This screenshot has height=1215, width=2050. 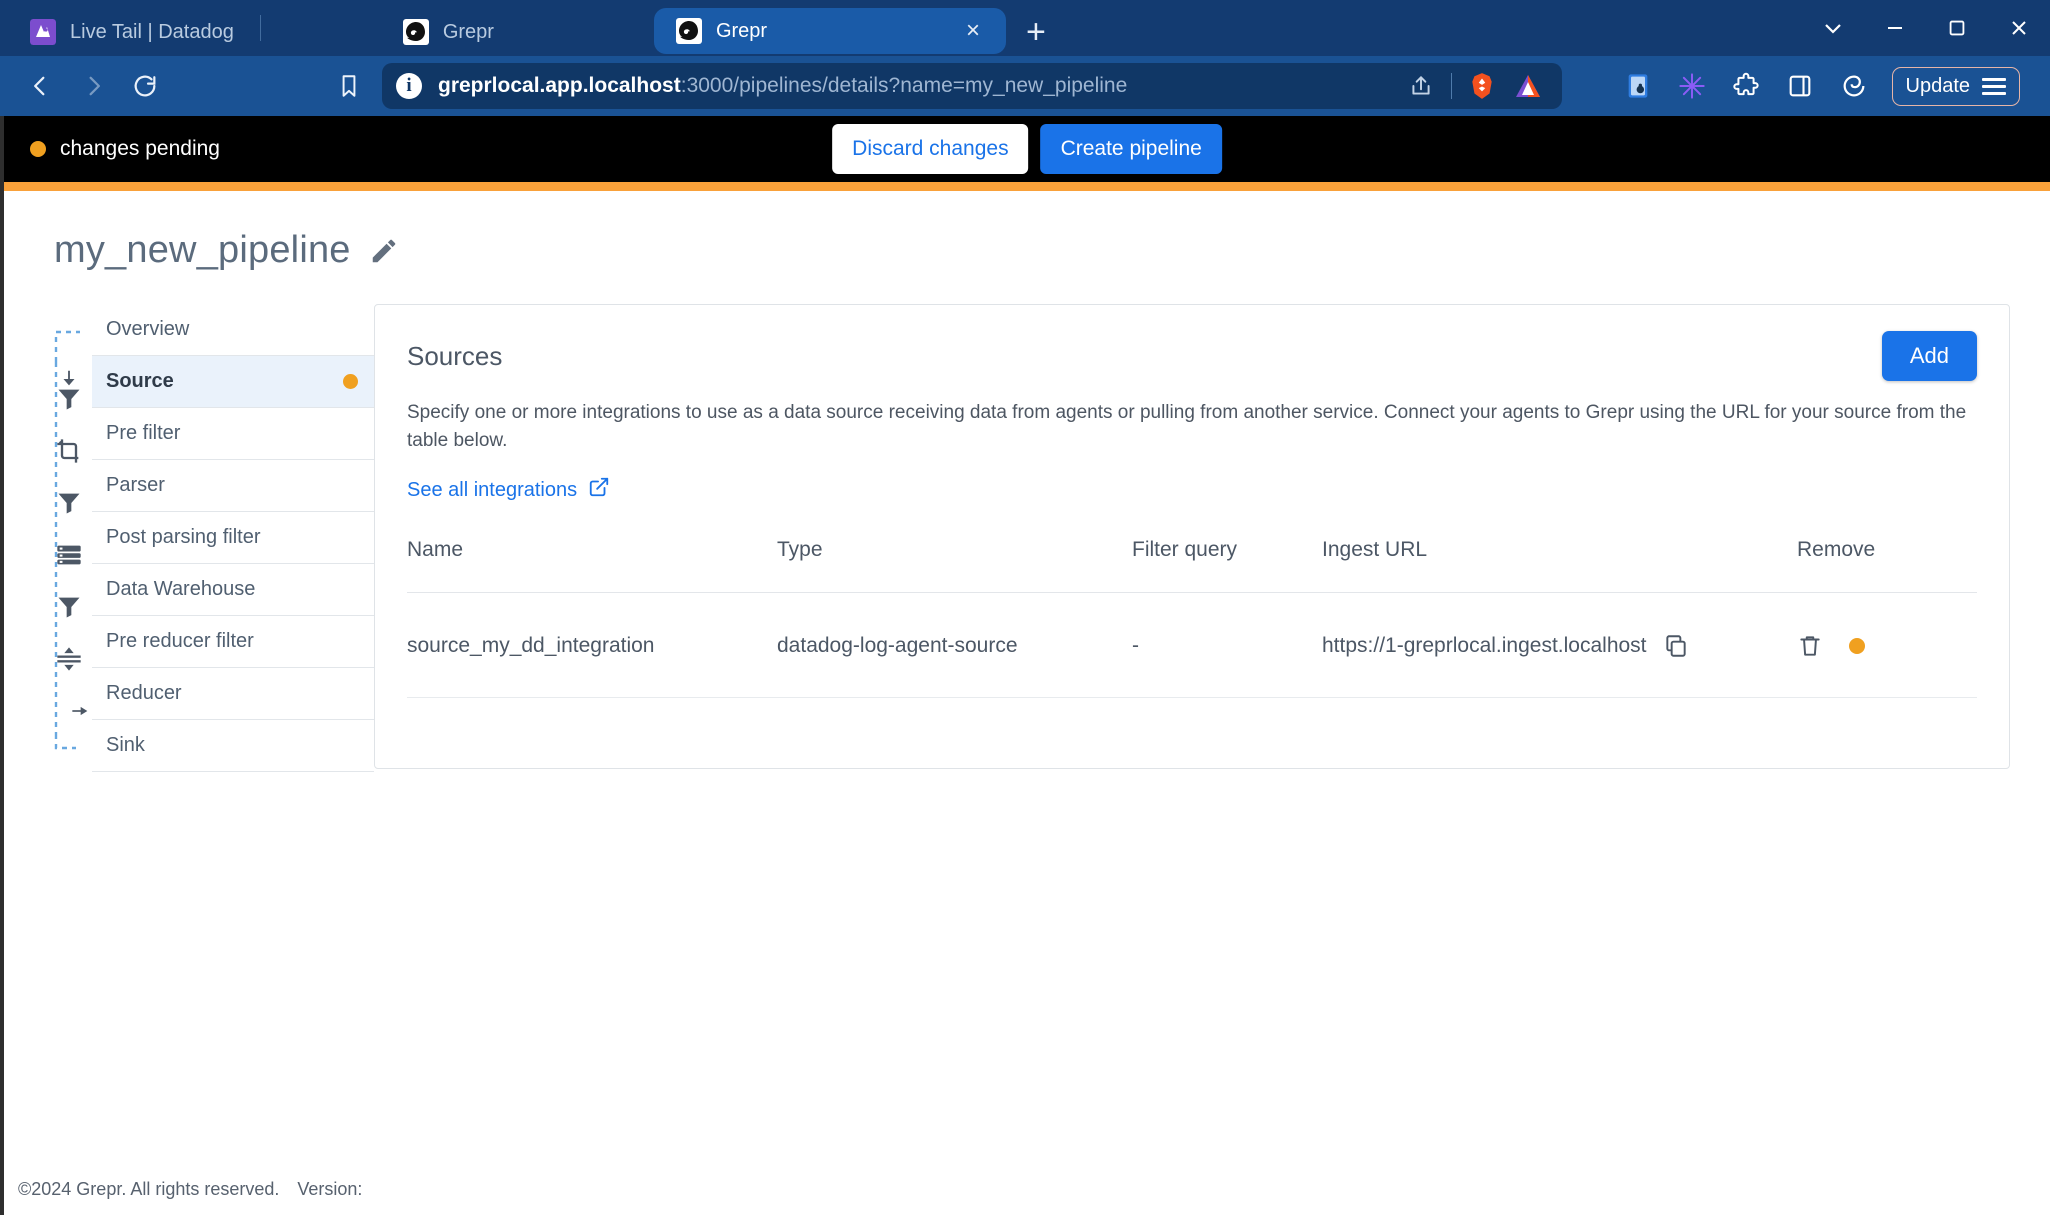 I want to click on see-all-integrations-link: See all integrations, so click(x=508, y=490).